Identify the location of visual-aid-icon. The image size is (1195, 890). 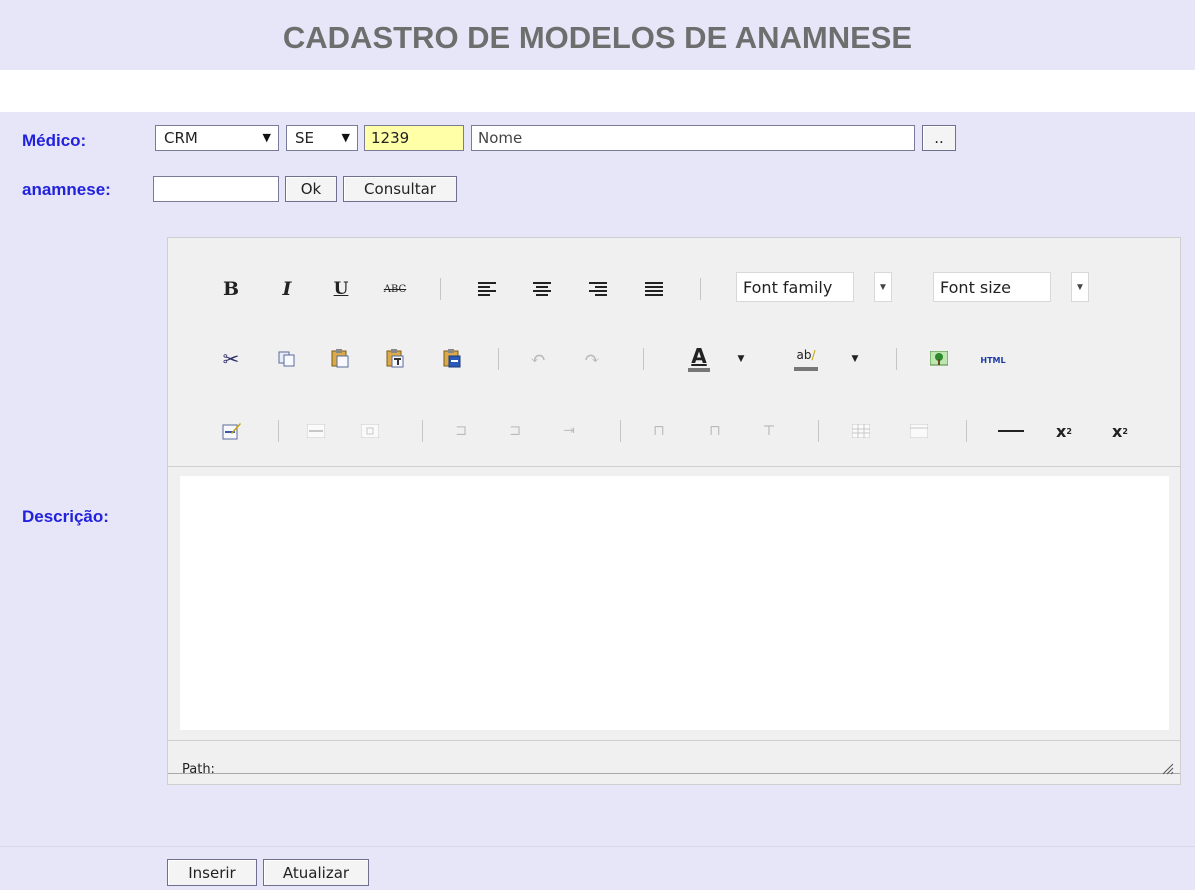
(232, 431).